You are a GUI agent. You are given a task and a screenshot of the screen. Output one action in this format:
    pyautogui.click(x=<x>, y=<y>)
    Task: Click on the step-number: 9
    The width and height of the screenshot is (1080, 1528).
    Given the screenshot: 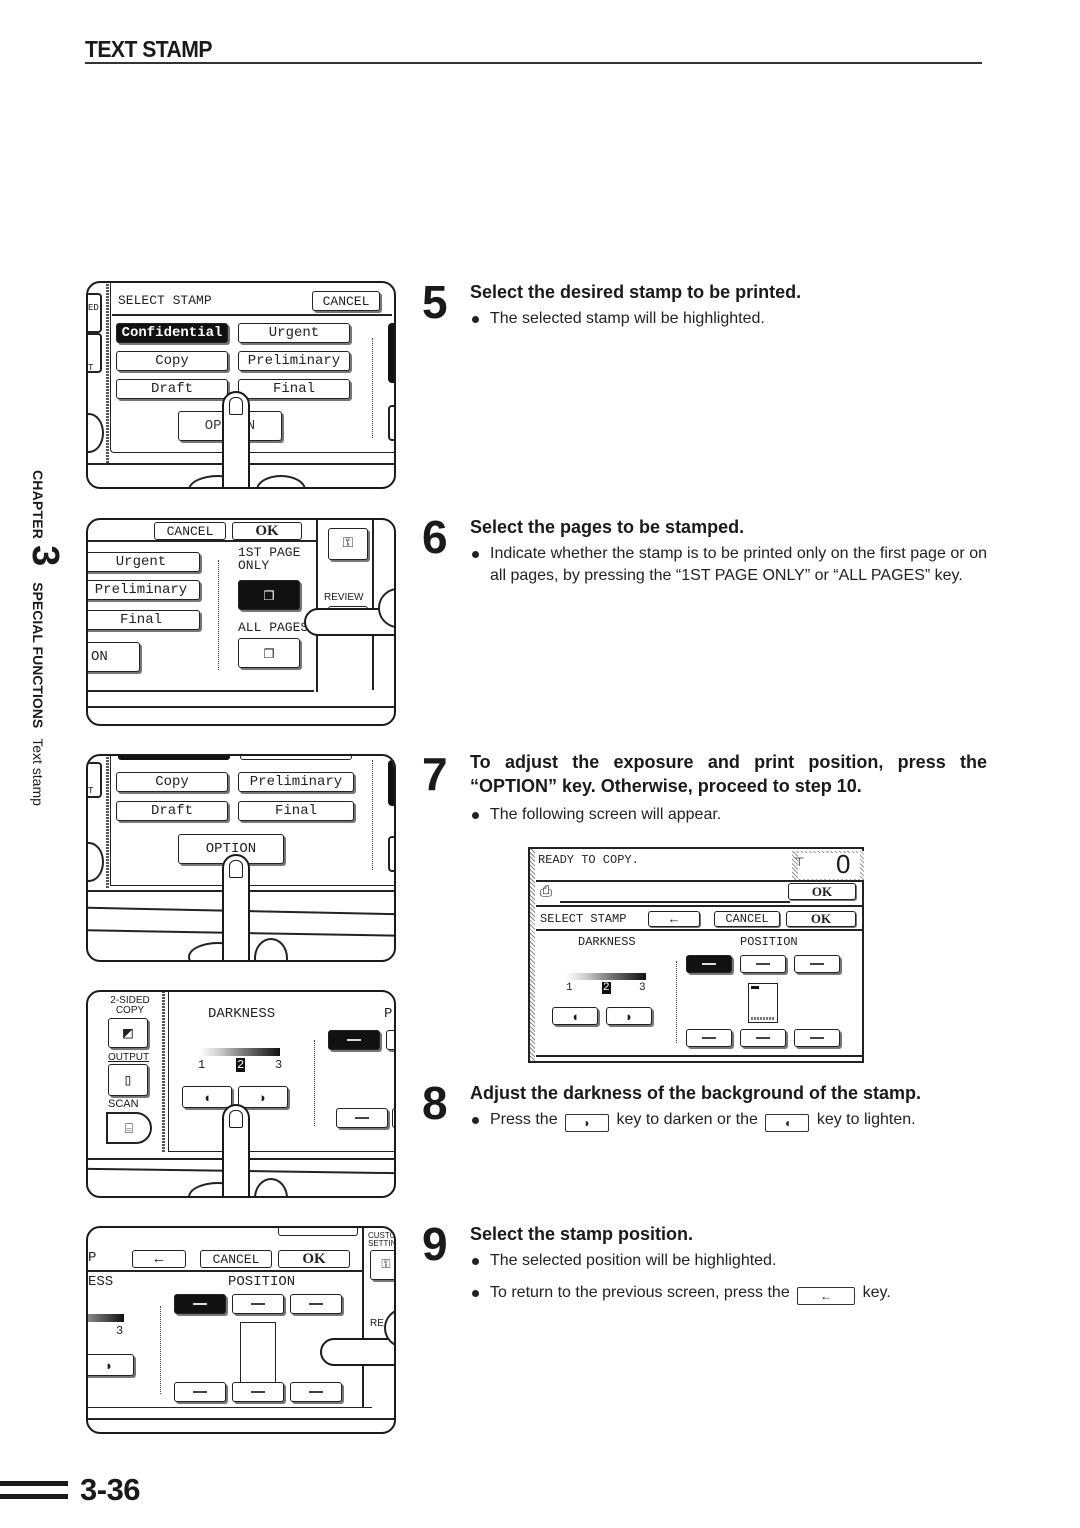 What is the action you would take?
    pyautogui.click(x=435, y=1244)
    